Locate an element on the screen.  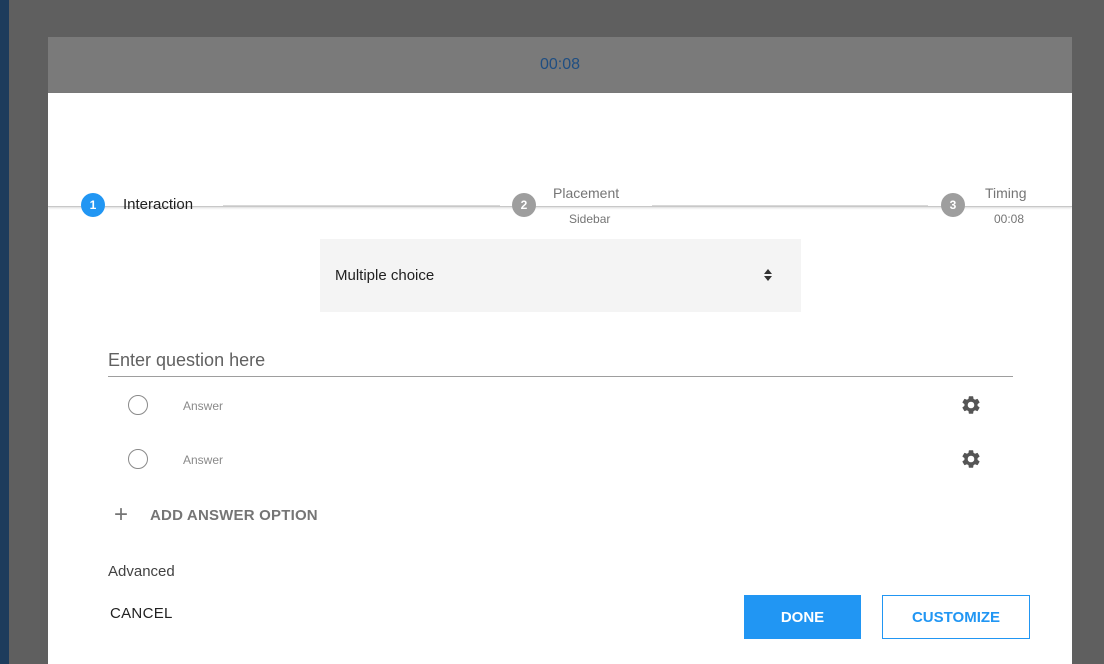
step-3-label: Timing is located at coordinates (1006, 193).